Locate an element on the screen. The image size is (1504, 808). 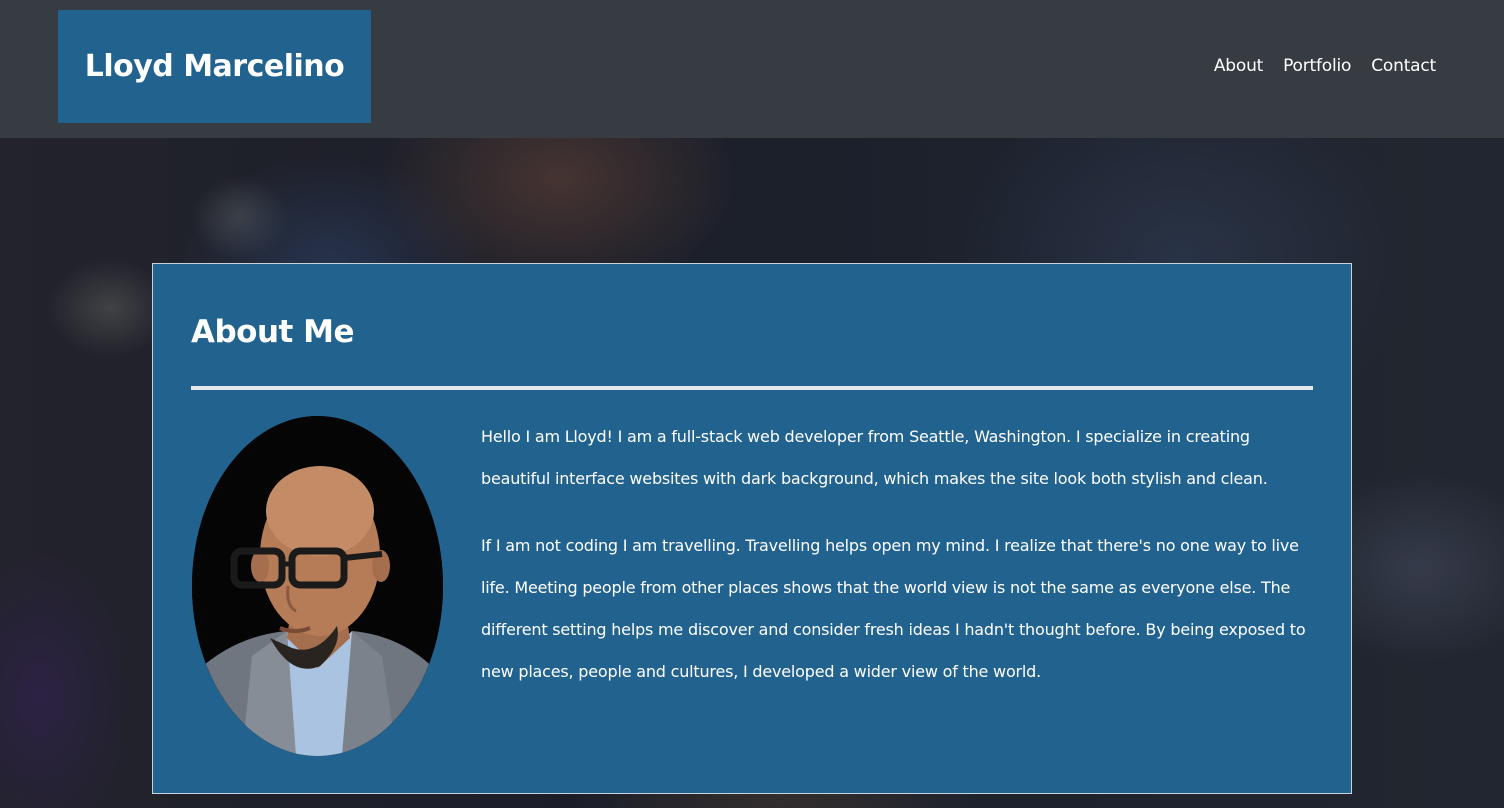
nav-link-portfolio: Portfolio is located at coordinates (1317, 66).